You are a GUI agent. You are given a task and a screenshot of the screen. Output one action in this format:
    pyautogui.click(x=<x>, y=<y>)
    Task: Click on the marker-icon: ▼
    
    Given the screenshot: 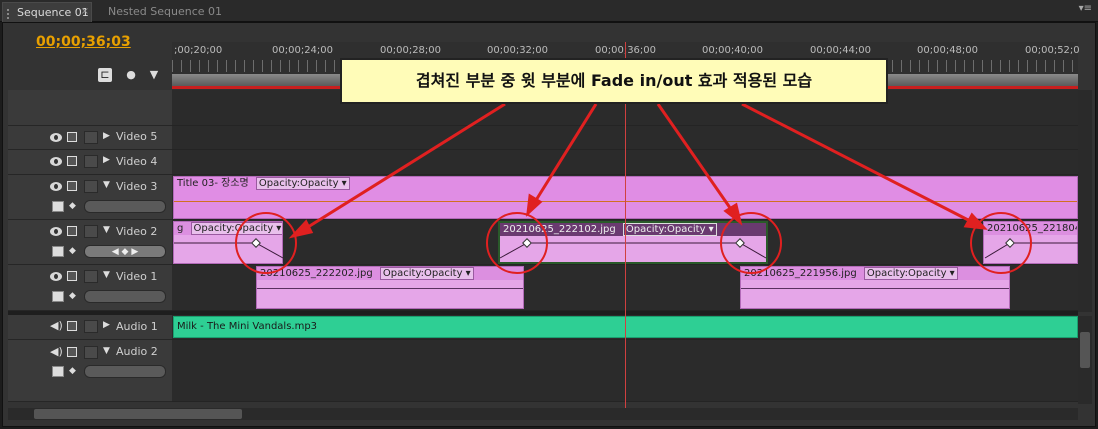 What is the action you would take?
    pyautogui.click(x=154, y=75)
    